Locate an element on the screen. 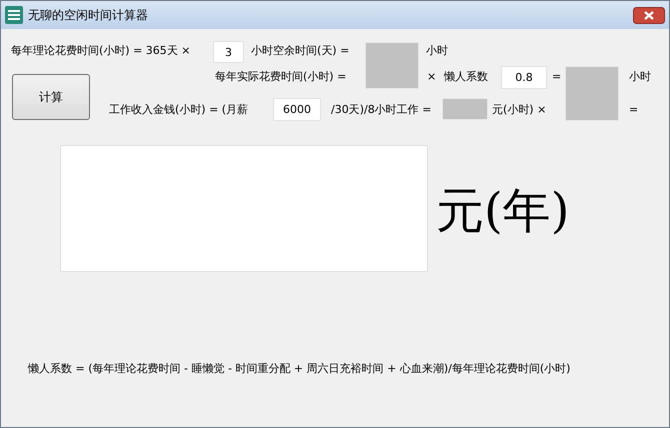 The height and width of the screenshot is (428, 670). factor-label: 懒人系数 is located at coordinates (466, 77).